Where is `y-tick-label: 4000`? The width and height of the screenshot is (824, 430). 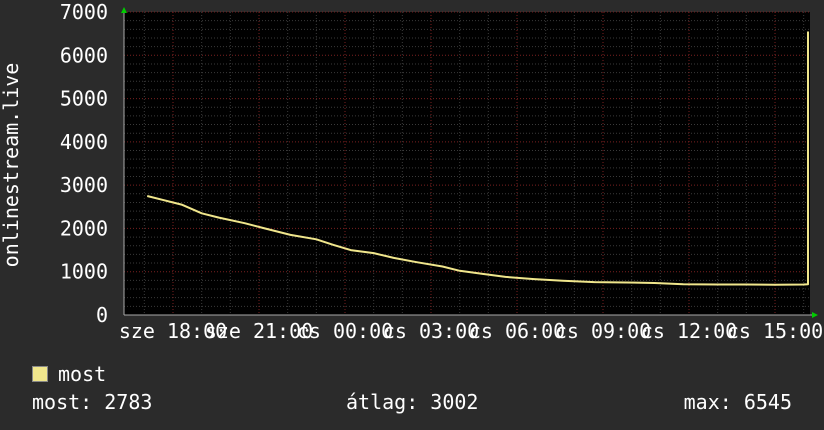 y-tick-label: 4000 is located at coordinates (84, 142).